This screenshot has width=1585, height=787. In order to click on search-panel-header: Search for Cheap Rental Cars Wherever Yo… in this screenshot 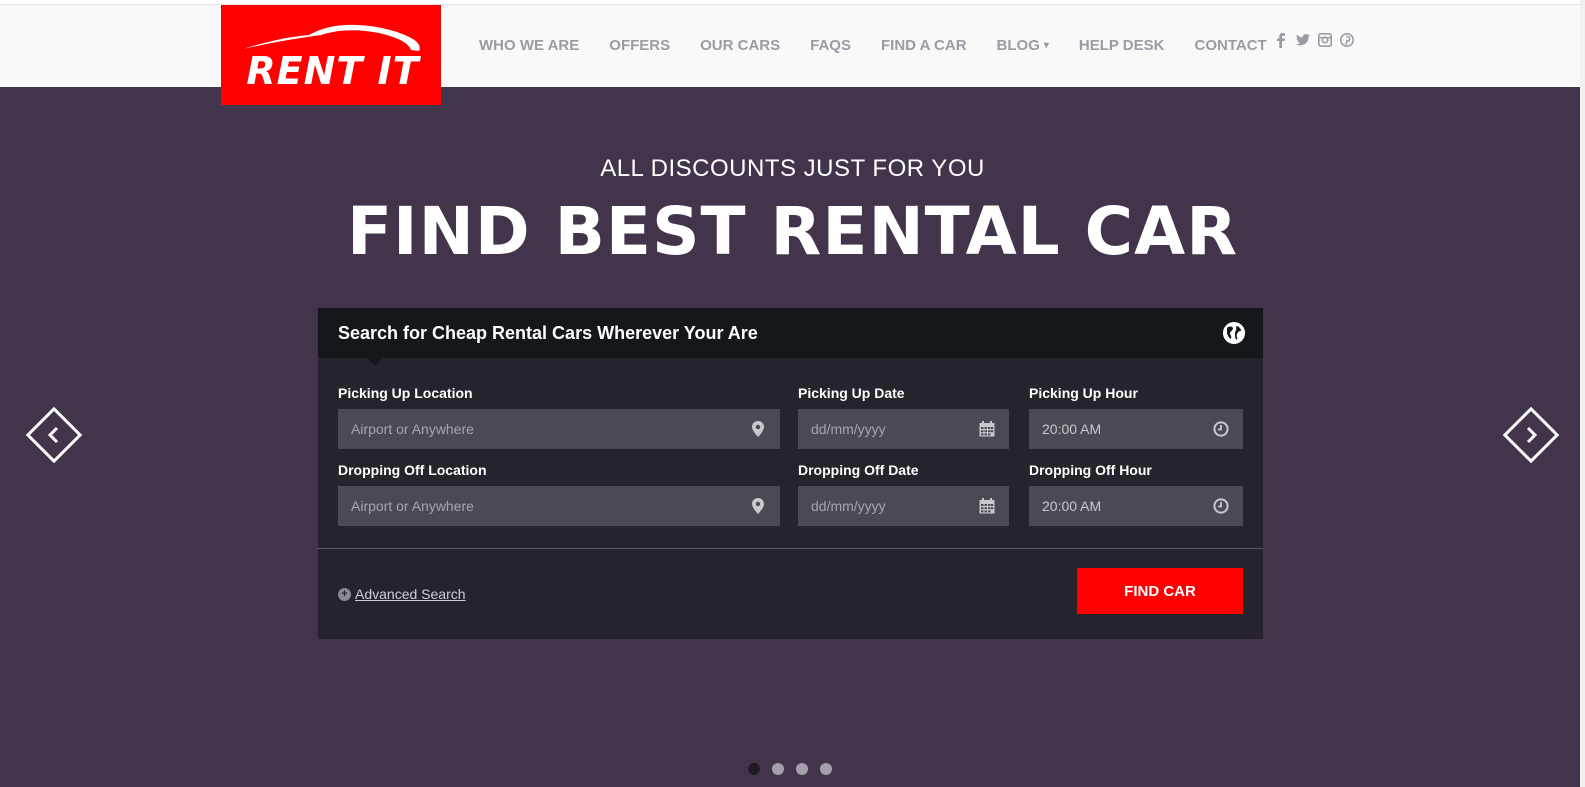, I will do `click(790, 337)`.